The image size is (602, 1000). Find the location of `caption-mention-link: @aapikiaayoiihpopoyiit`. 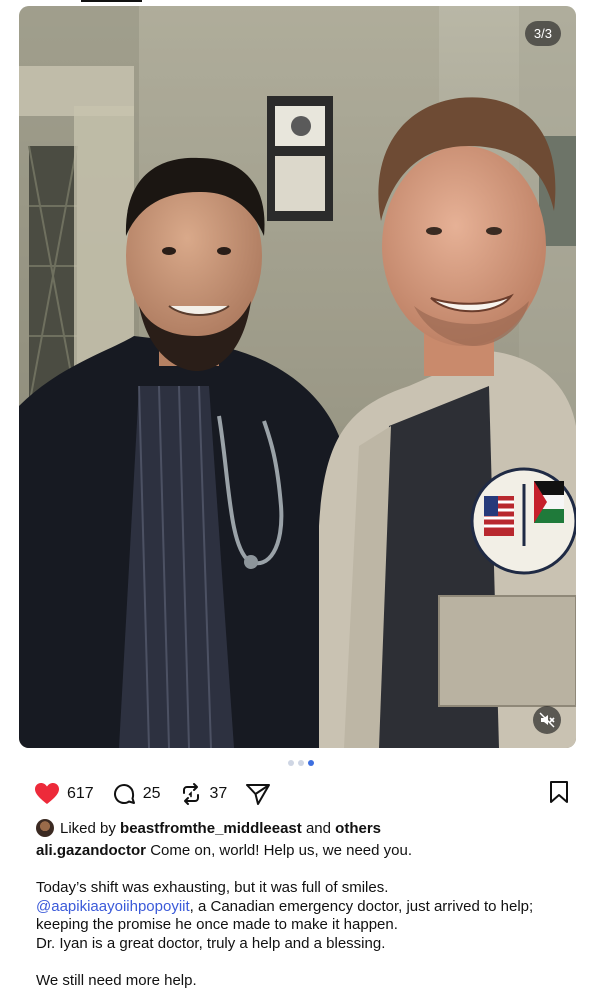

caption-mention-link: @aapikiaayoiihpopoyiit is located at coordinates (113, 906).